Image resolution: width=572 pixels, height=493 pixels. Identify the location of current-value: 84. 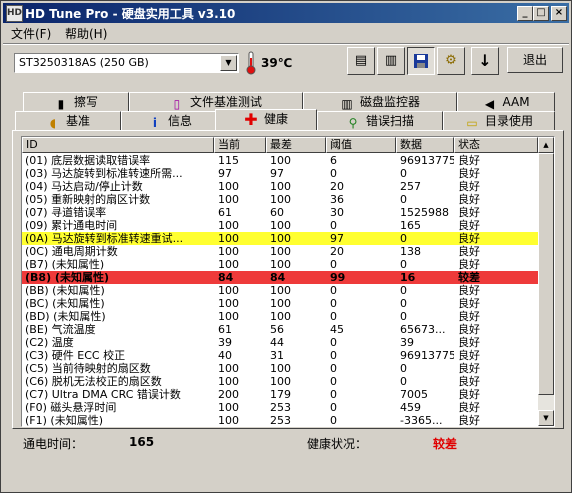
(226, 277).